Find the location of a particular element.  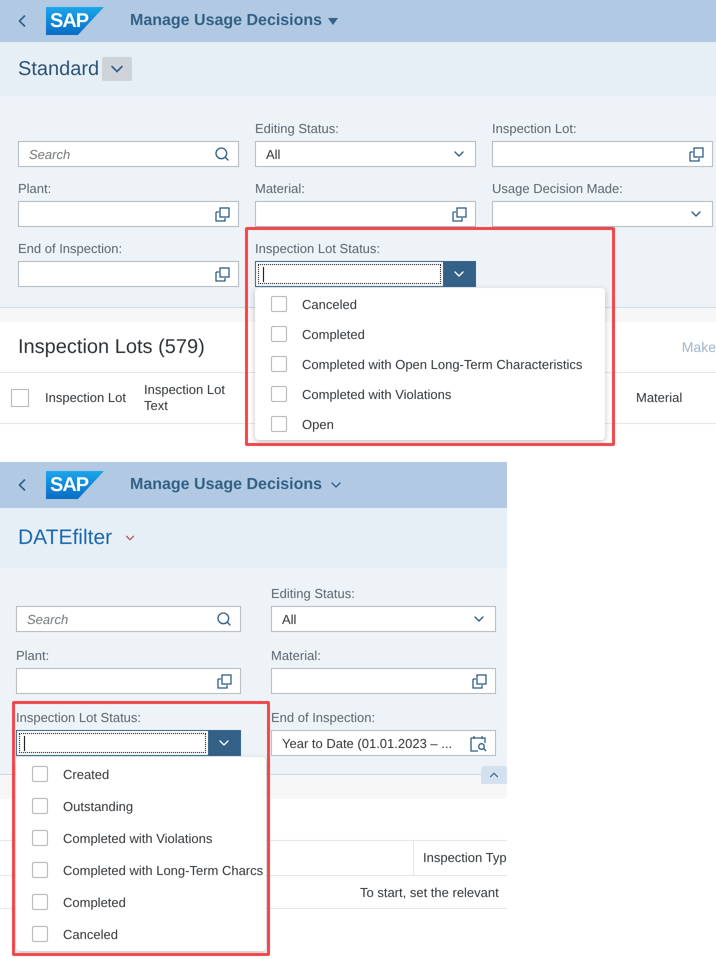

dropdown-option: Open is located at coordinates (430, 424).